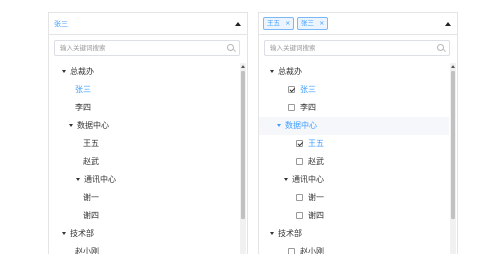  I want to click on tree-node: 张三, so click(354, 90).